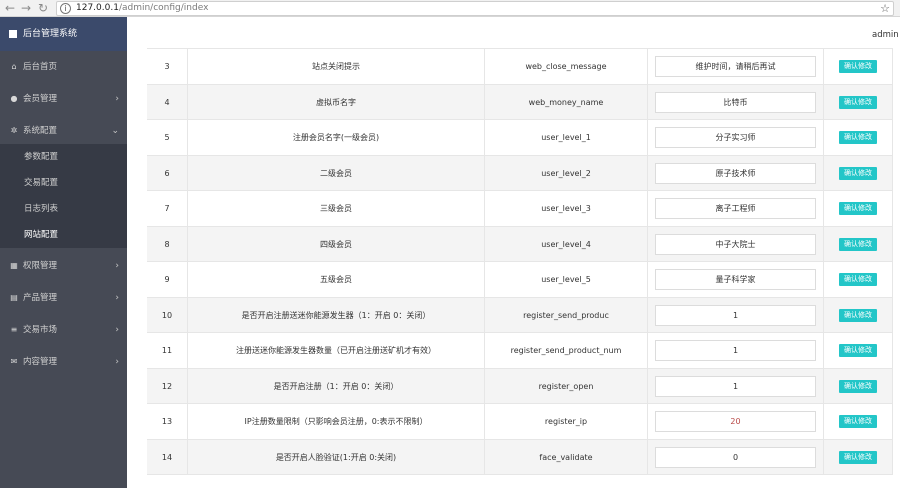  I want to click on row-value-cell: 中子大院士, so click(735, 244).